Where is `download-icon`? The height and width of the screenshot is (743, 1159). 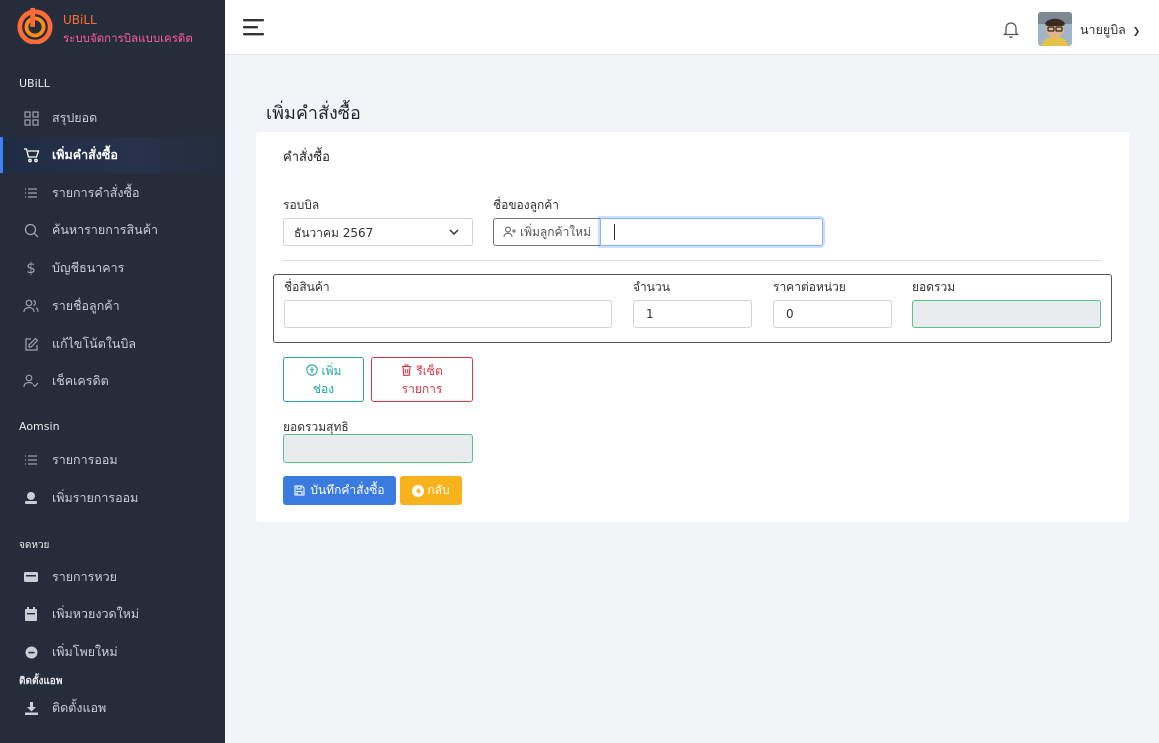 download-icon is located at coordinates (31, 708).